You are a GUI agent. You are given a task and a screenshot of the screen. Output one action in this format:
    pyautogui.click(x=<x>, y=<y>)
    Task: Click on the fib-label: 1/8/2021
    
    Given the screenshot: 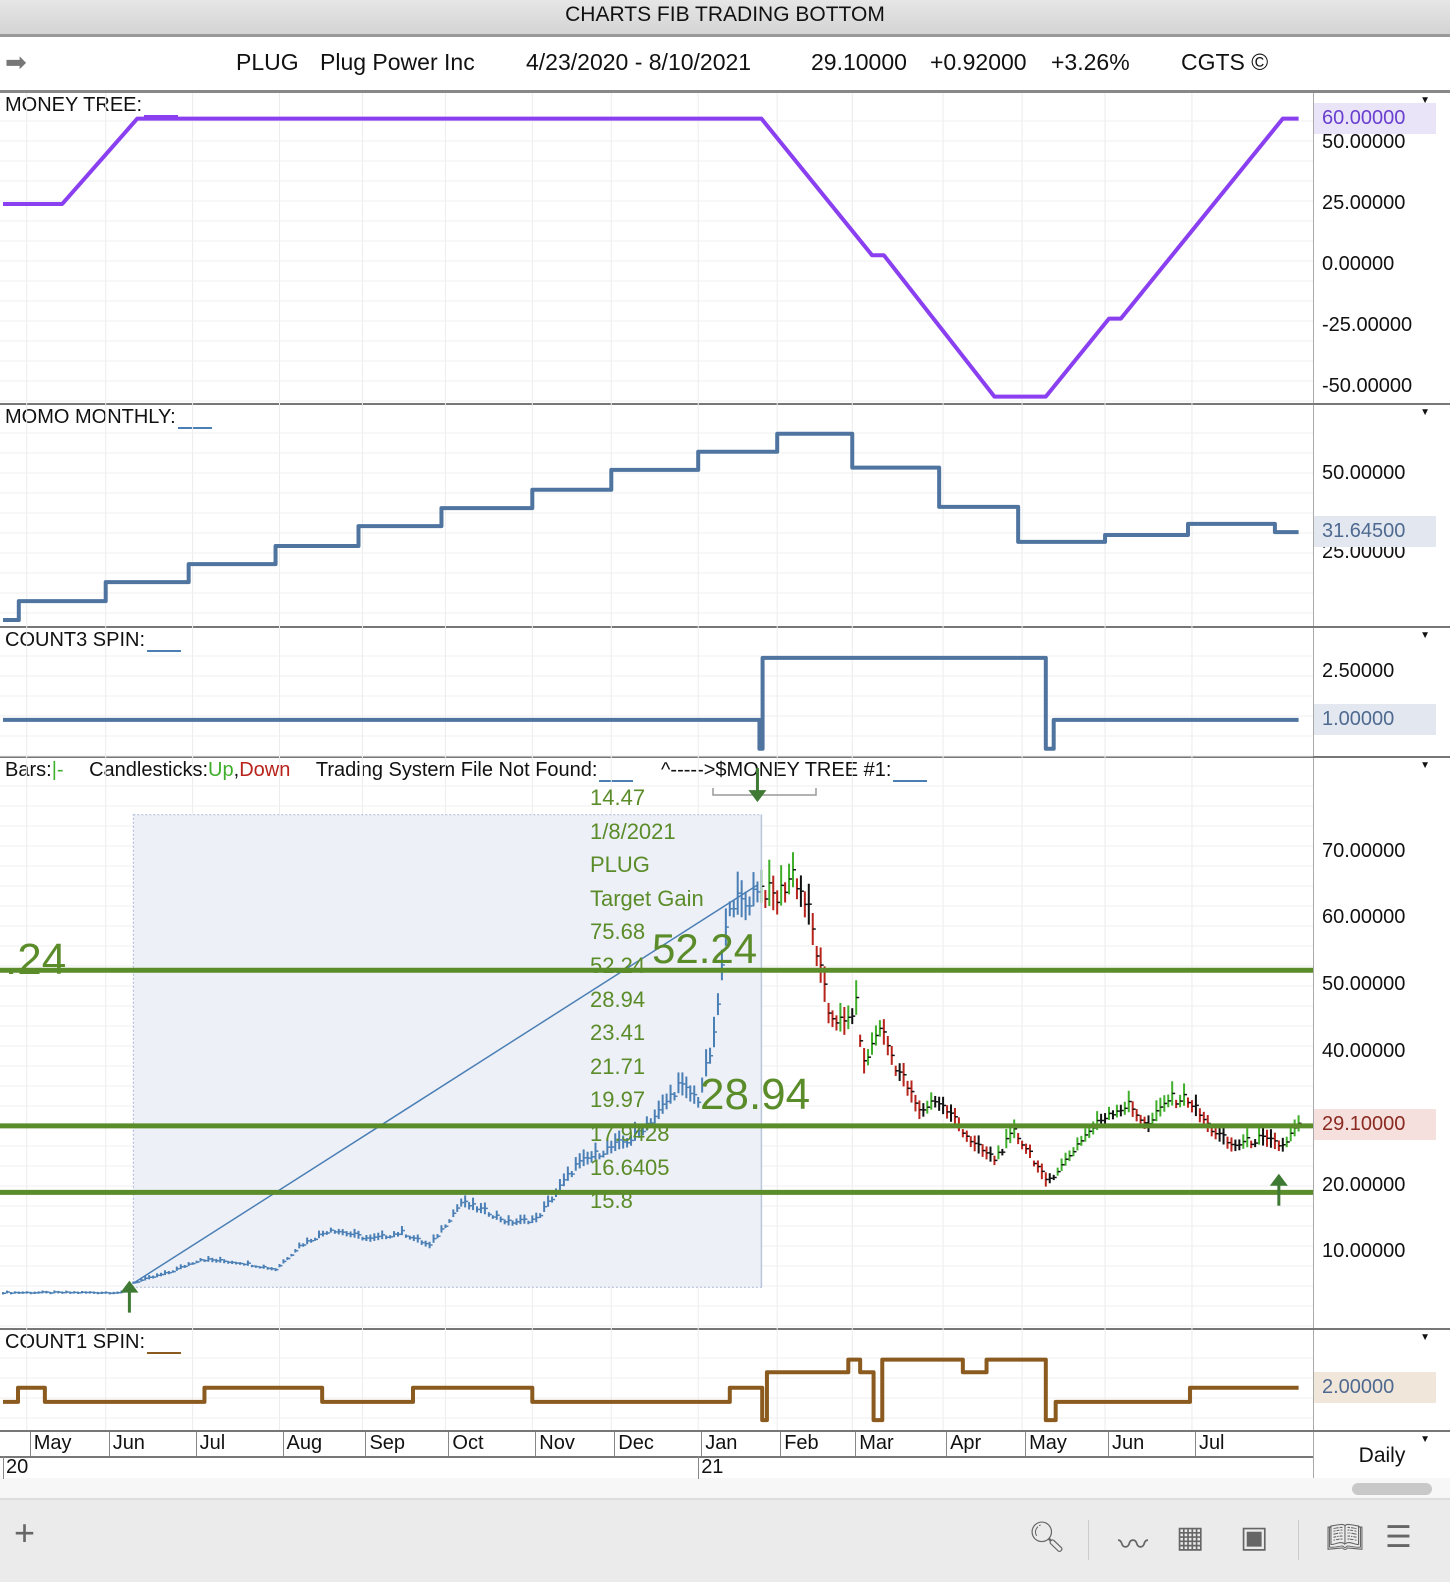 What is the action you would take?
    pyautogui.click(x=633, y=831)
    